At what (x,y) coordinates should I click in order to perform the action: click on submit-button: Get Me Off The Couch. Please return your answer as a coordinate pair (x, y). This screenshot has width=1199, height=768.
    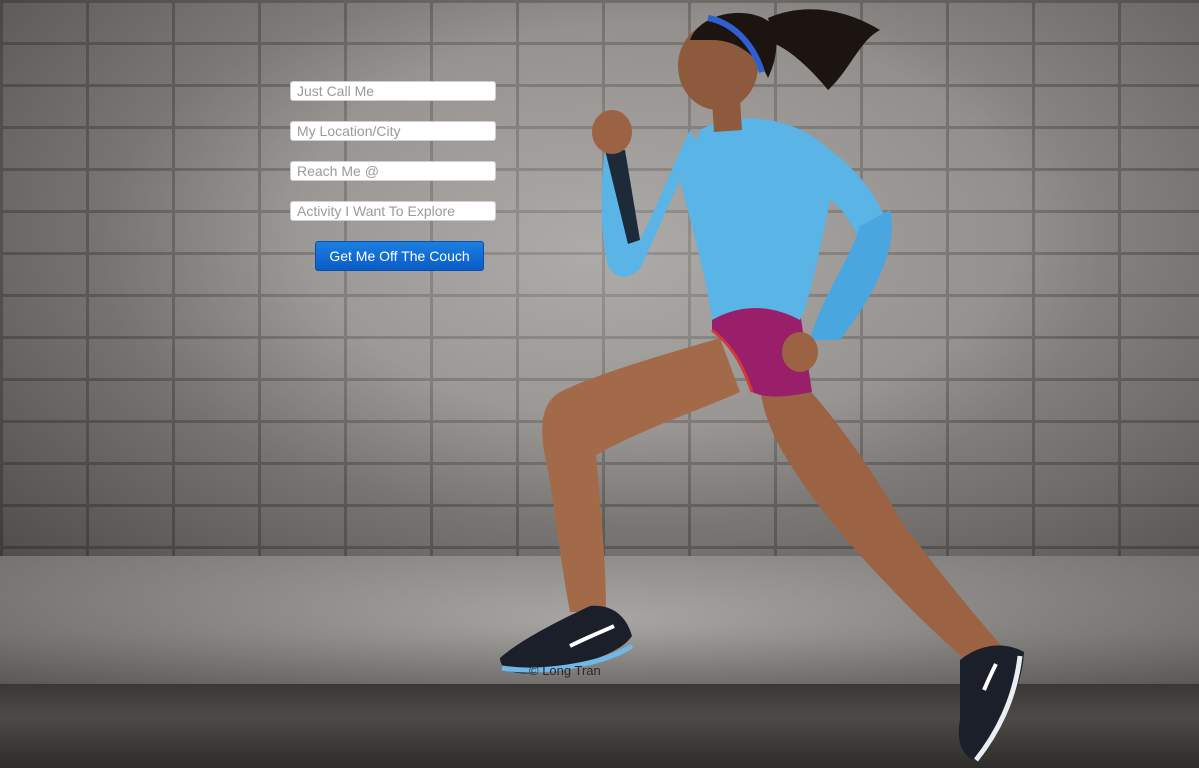
    Looking at the image, I should click on (399, 256).